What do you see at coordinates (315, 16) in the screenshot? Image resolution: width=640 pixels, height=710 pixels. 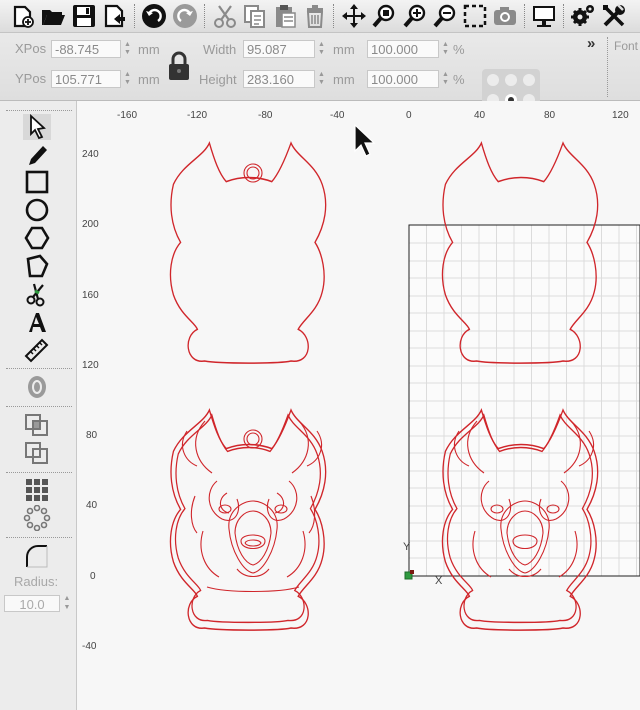 I see `delete-icon` at bounding box center [315, 16].